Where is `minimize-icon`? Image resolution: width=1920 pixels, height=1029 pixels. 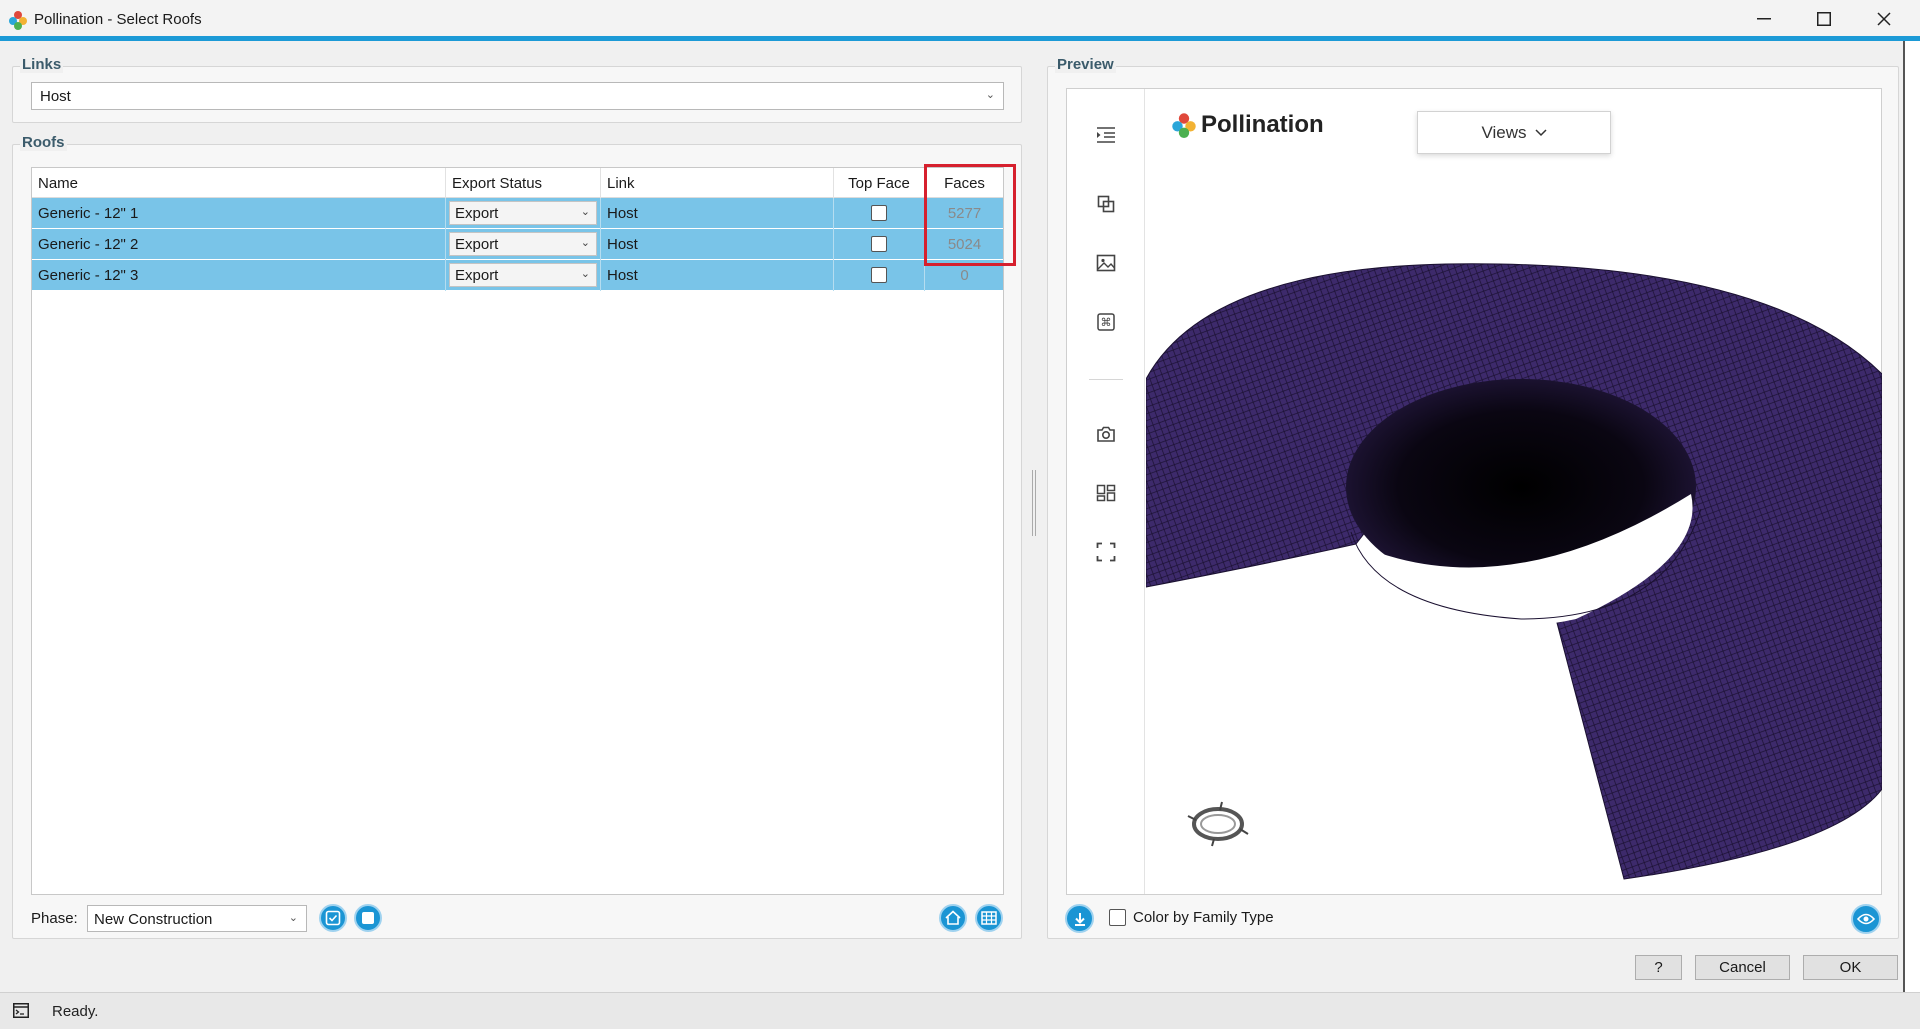
minimize-icon is located at coordinates (1764, 19).